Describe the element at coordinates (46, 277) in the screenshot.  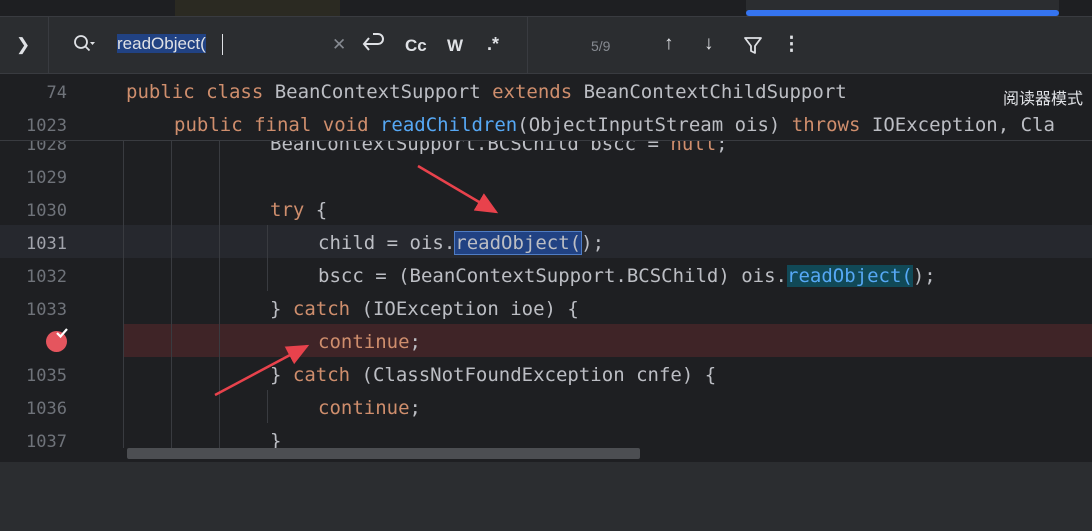
I see `line-number: 1032` at that location.